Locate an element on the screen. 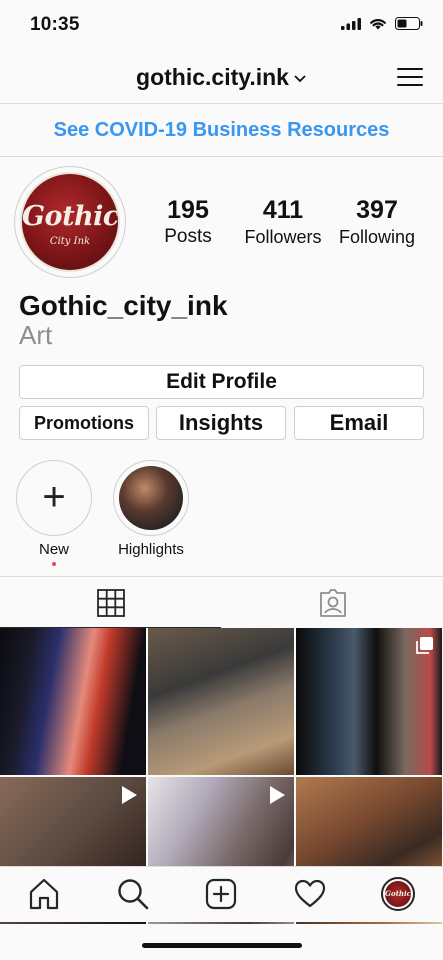  account-switcher: gothic.city.ink is located at coordinates (221, 77).